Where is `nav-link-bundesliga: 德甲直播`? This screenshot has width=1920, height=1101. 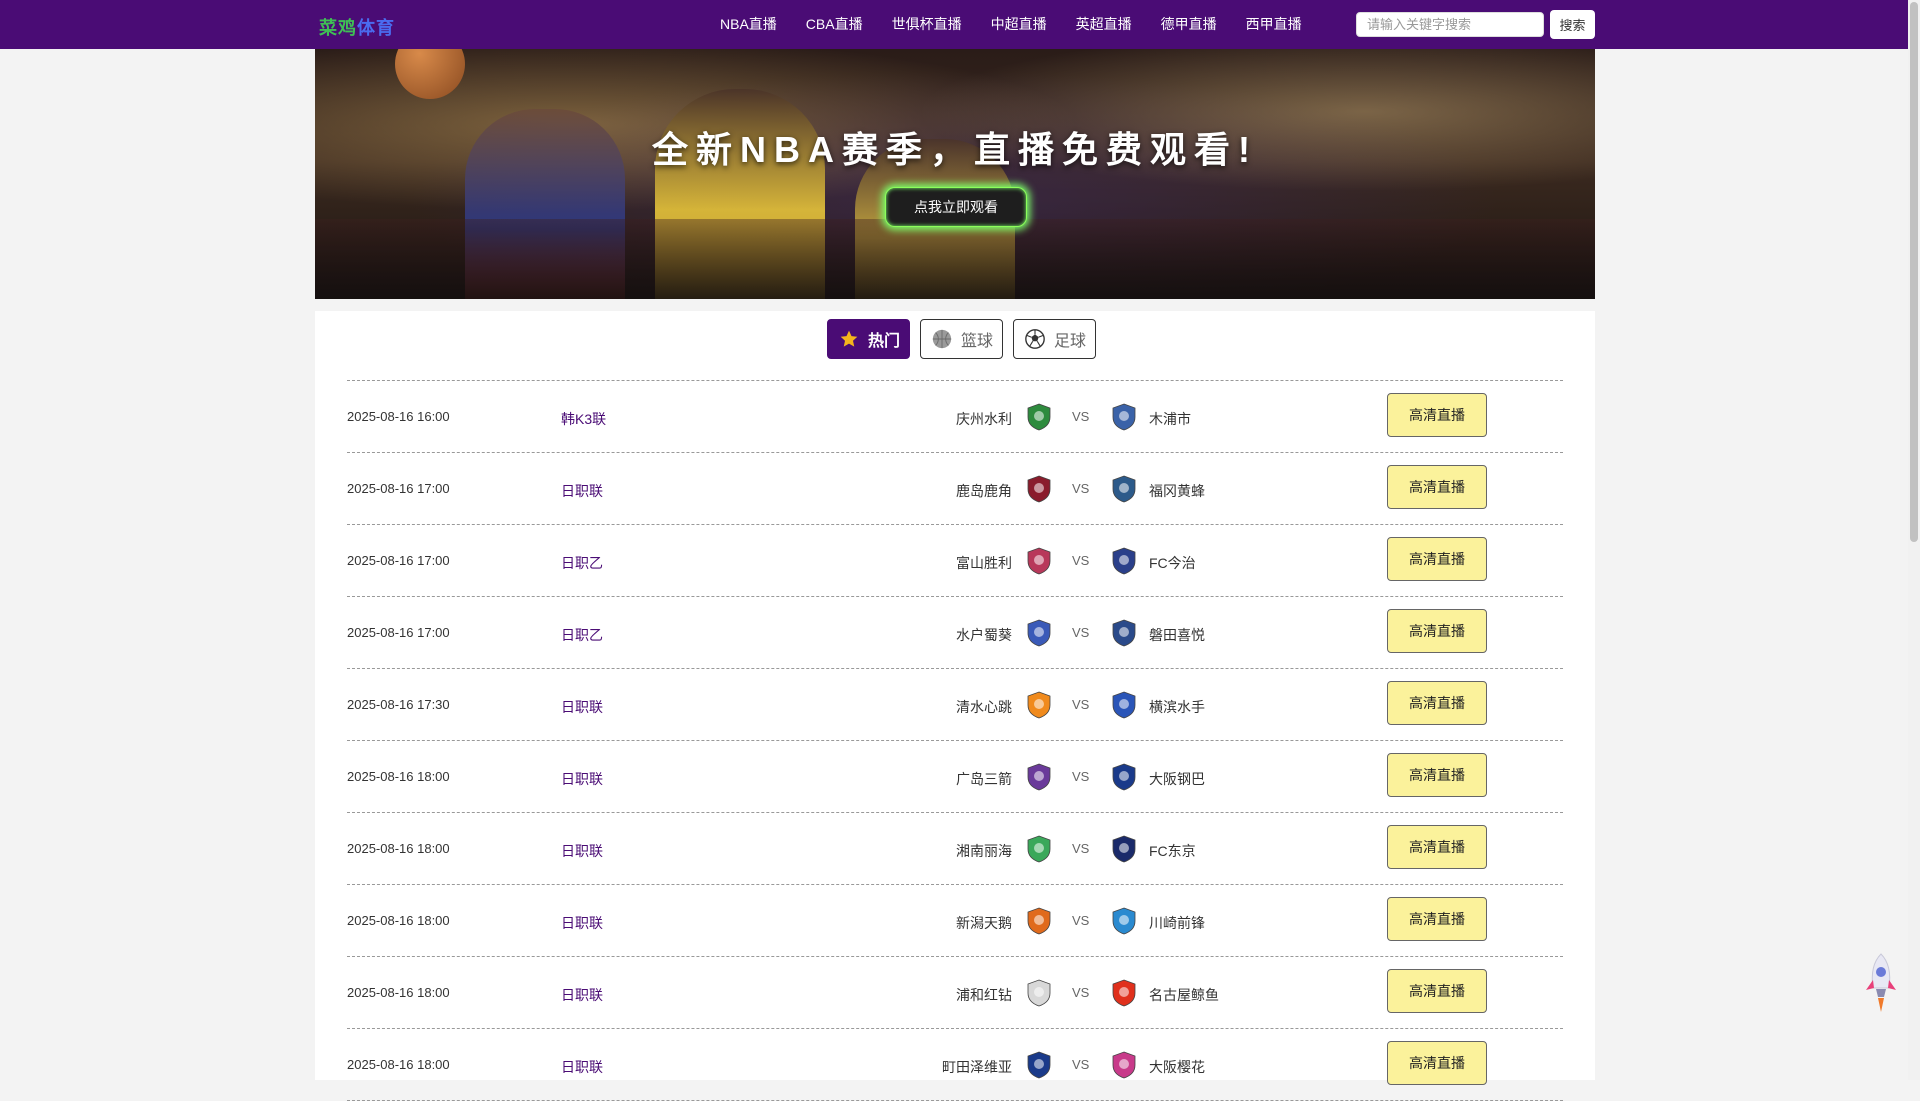 nav-link-bundesliga: 德甲直播 is located at coordinates (1189, 24).